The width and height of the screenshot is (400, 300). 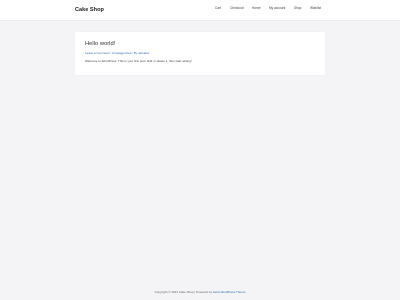 What do you see at coordinates (121, 53) in the screenshot?
I see `category-link: Uncategorized` at bounding box center [121, 53].